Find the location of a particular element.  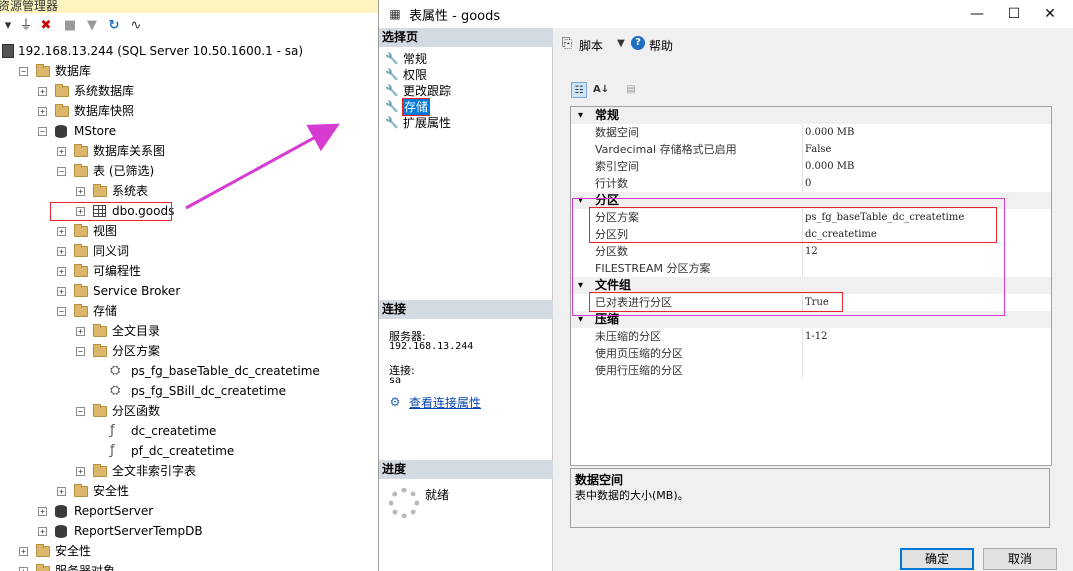

tree-item-db-snapshots: + 数据库快照 is located at coordinates (189, 111).